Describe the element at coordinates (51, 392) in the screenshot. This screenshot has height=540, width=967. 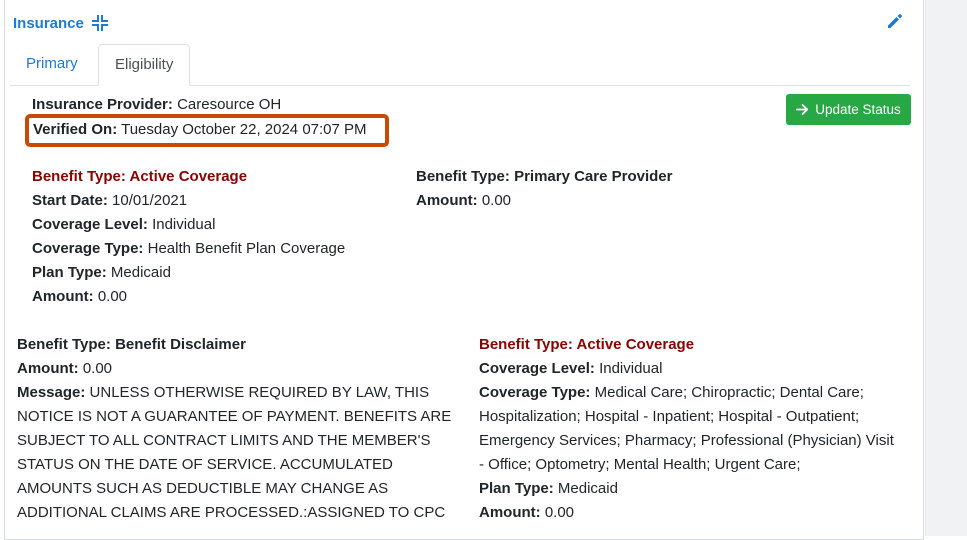
I see `message-label: Message:` at that location.